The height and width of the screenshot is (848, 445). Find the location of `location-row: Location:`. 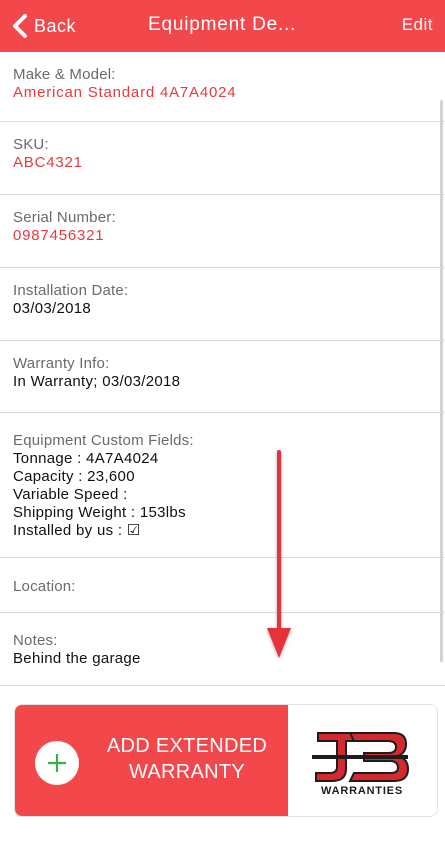

location-row: Location: is located at coordinates (222, 585).